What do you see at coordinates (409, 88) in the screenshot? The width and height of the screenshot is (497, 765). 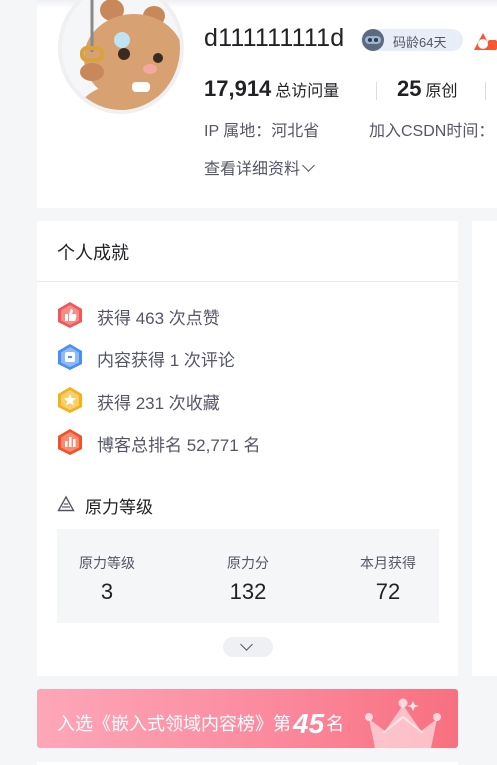 I see `original-count: 25` at bounding box center [409, 88].